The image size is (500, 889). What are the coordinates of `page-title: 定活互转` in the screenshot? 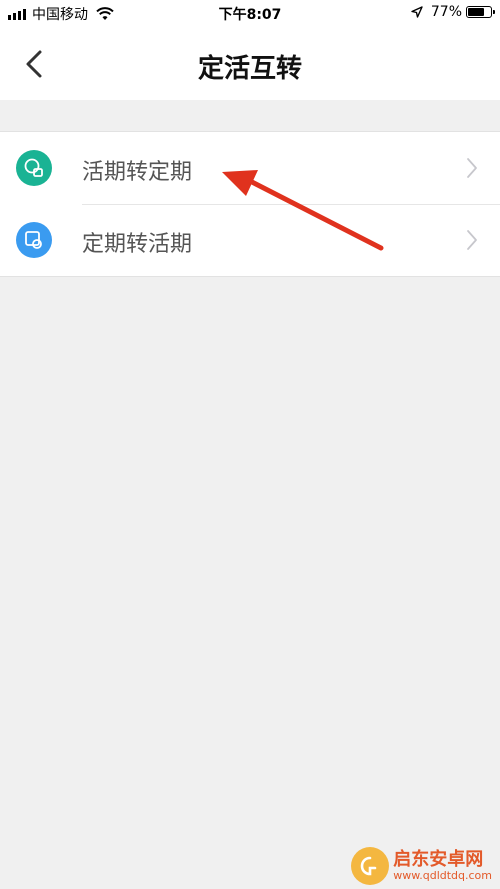 It's located at (249, 69).